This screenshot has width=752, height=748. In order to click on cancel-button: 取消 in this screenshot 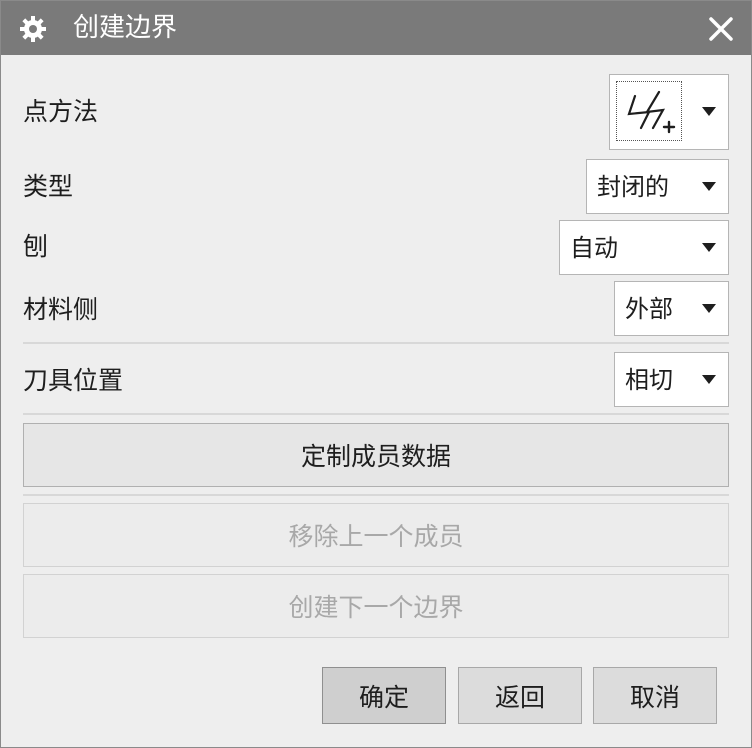, I will do `click(655, 695)`.